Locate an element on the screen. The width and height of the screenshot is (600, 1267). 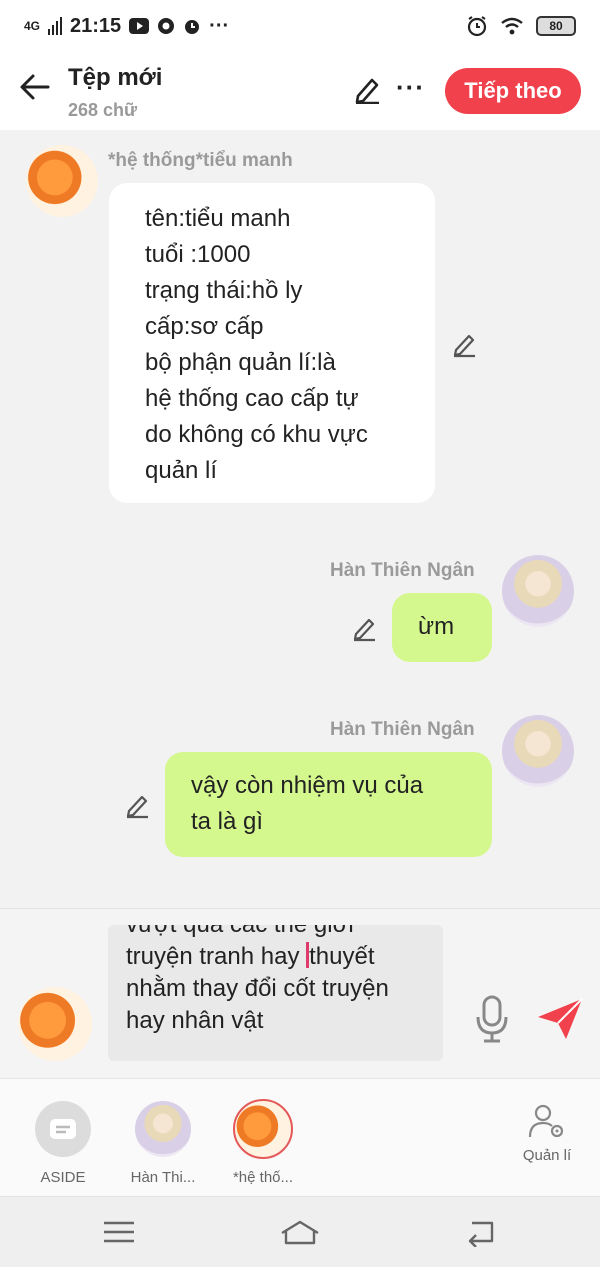
current-role-avatar is located at coordinates (55, 1024).